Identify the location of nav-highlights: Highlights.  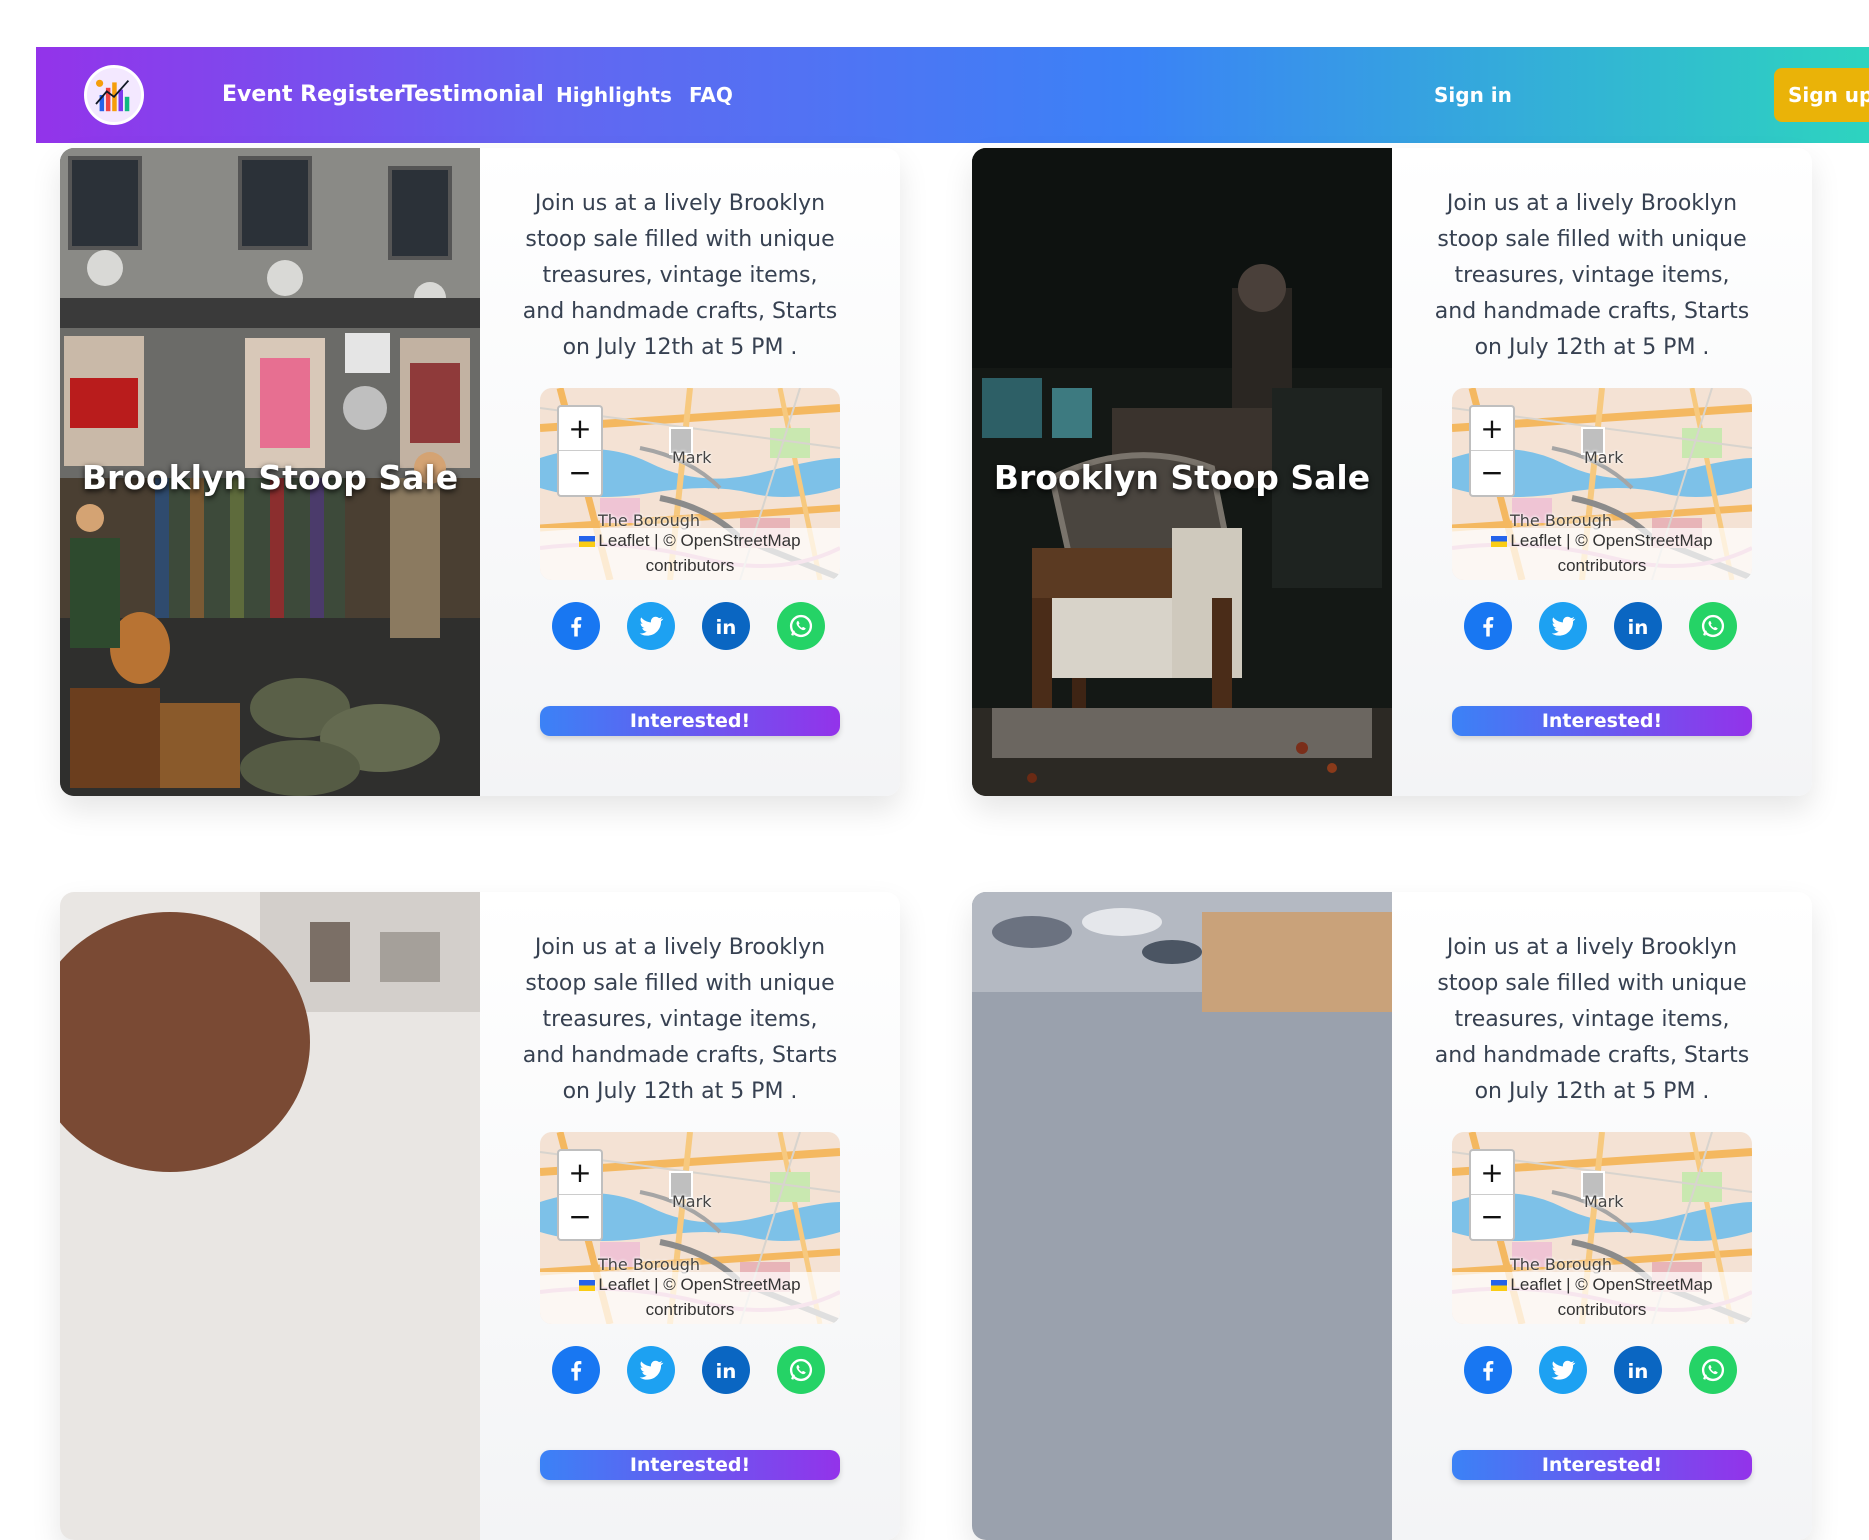
(614, 95).